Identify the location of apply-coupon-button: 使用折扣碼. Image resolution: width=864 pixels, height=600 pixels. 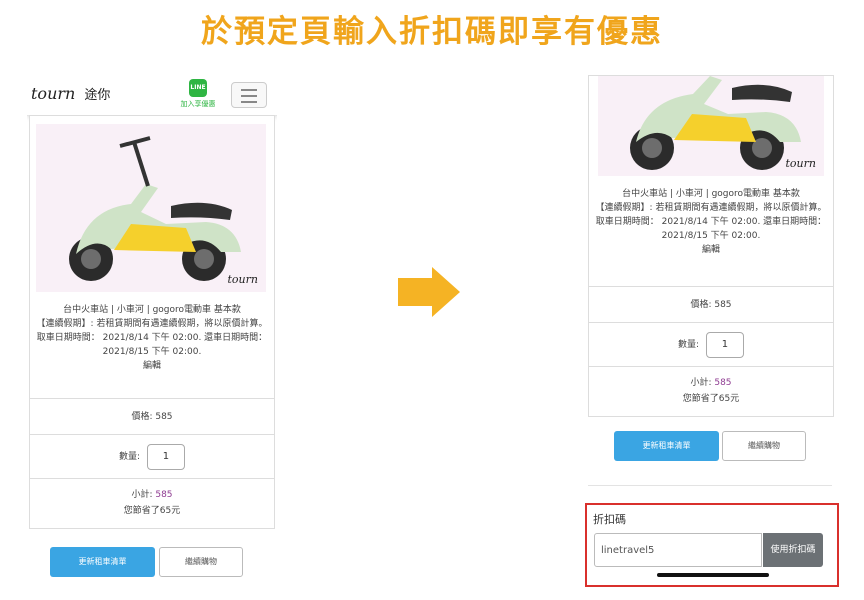
(793, 550).